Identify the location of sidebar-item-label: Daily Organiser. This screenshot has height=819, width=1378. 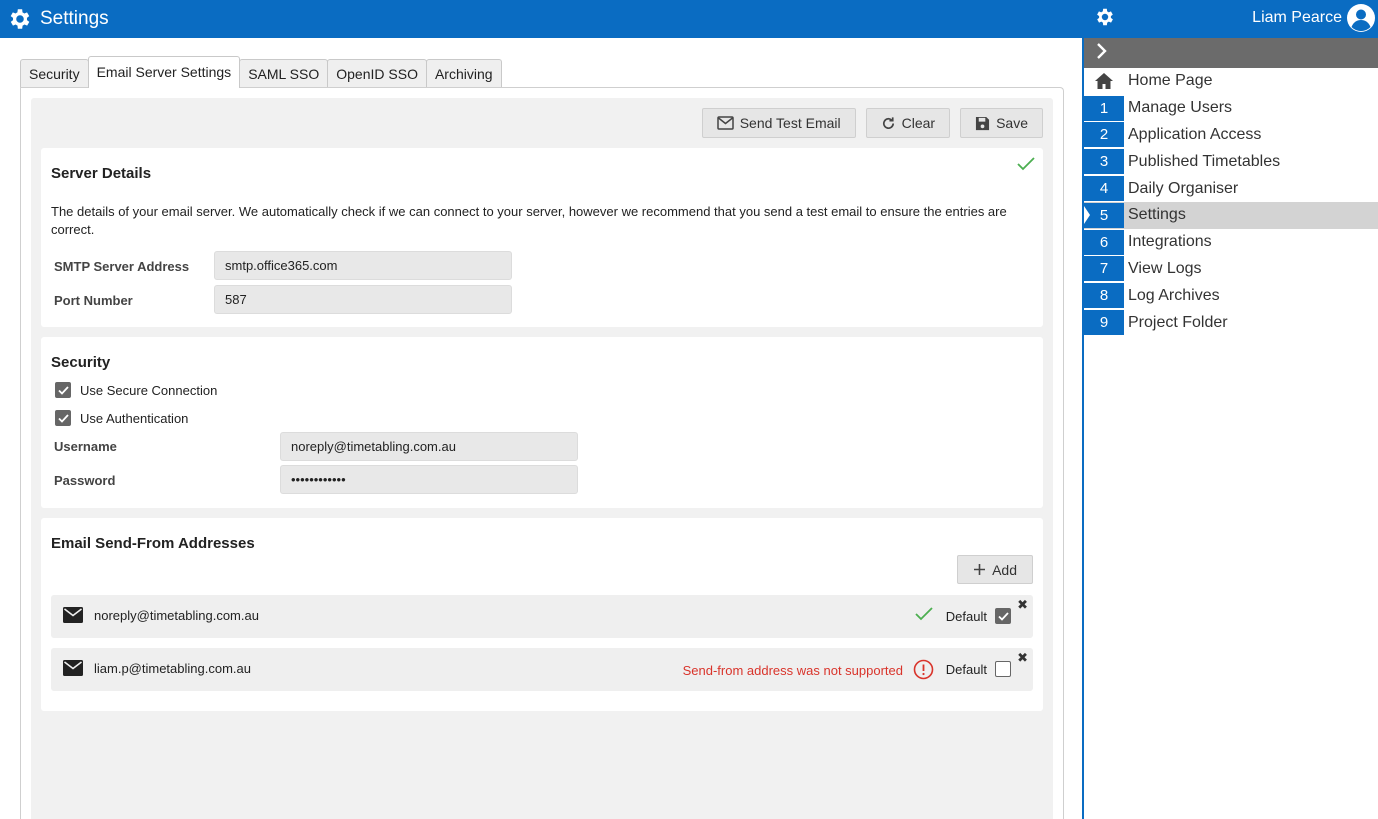
(1183, 188).